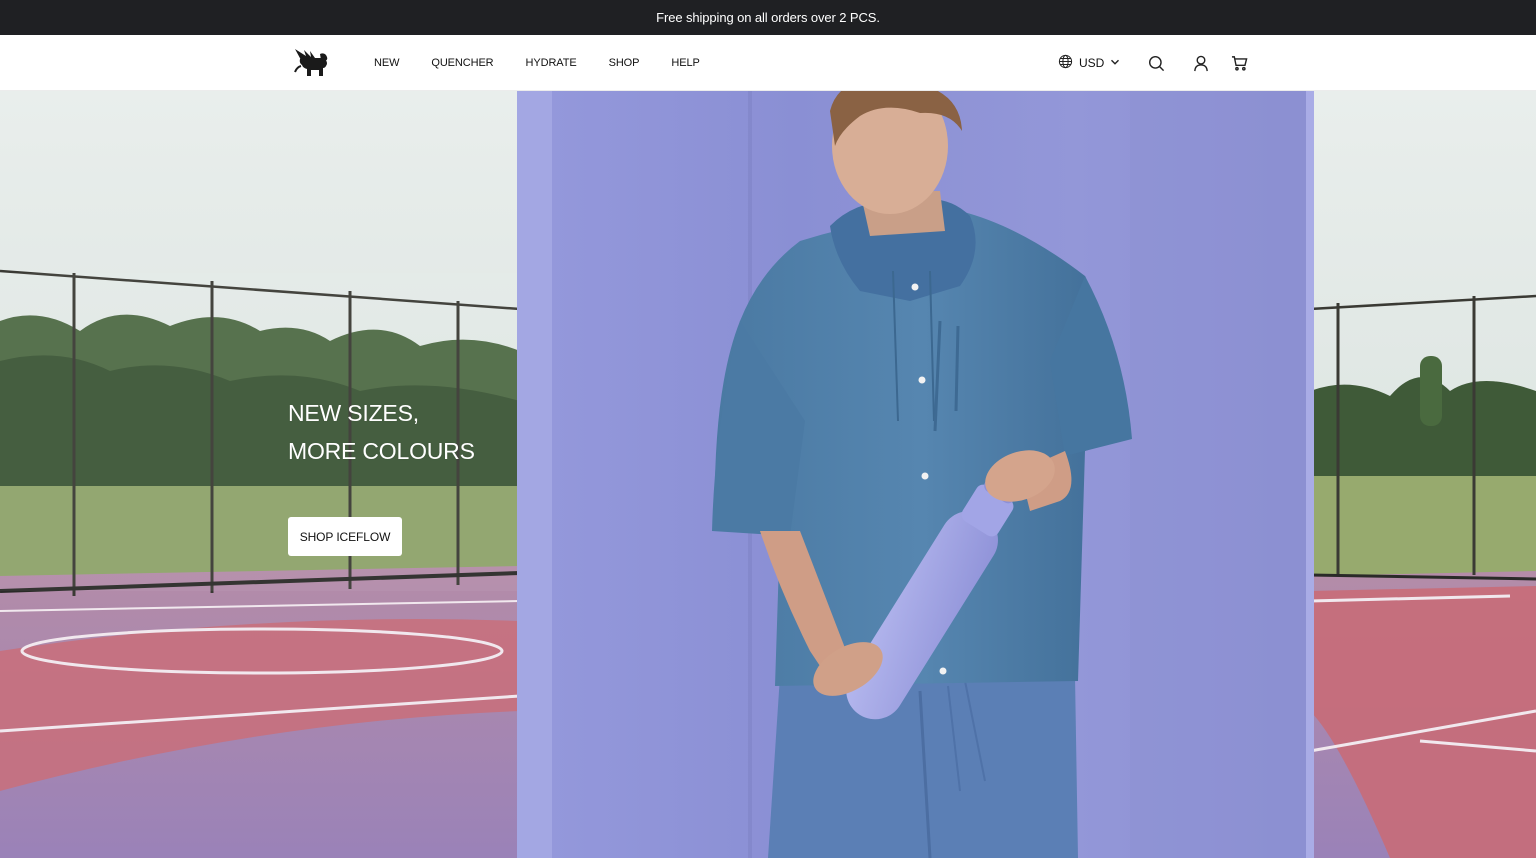 This screenshot has height=864, width=1536. I want to click on nav-item-new: NEW, so click(386, 63).